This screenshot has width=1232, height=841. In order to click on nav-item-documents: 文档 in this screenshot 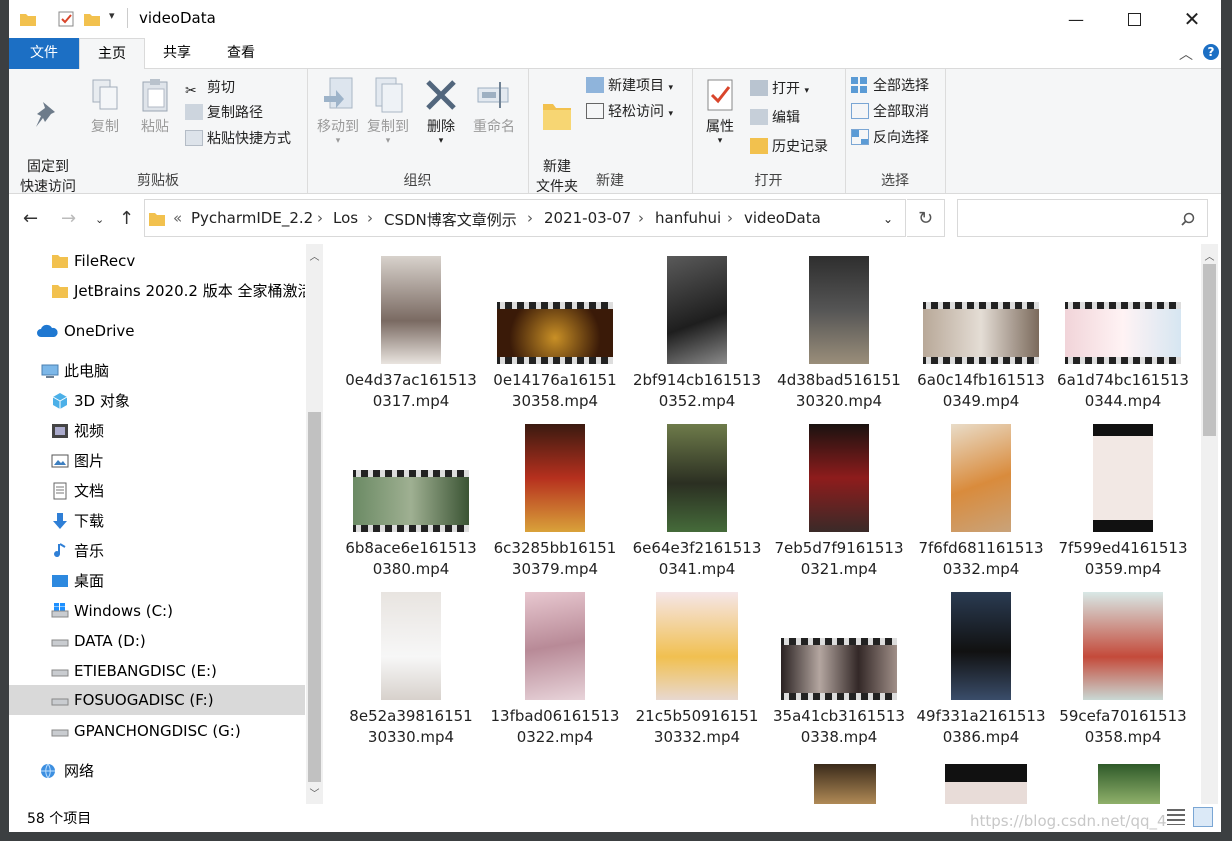, I will do `click(157, 491)`.